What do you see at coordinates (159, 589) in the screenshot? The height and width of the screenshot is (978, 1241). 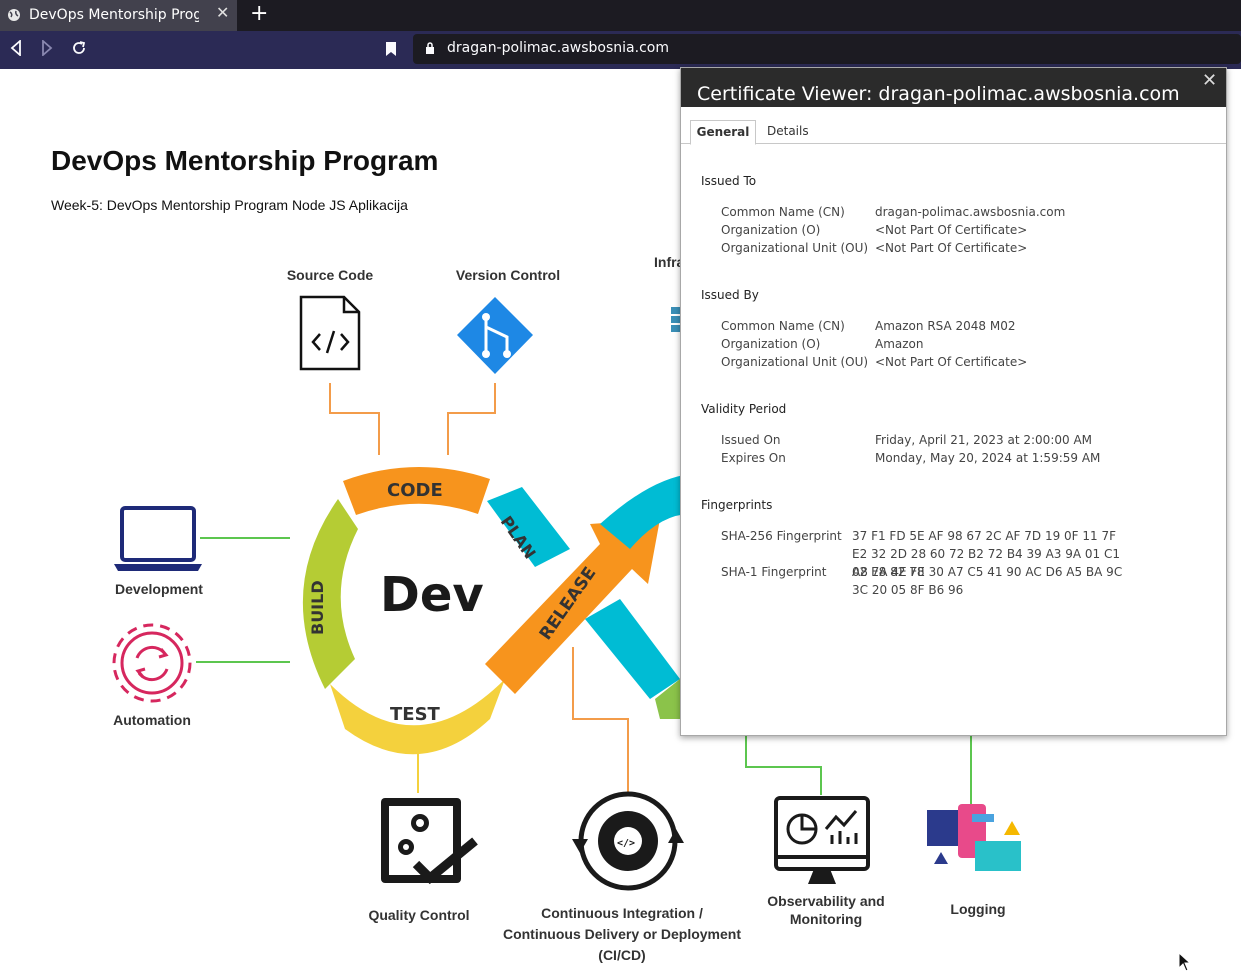 I see `development-label: Development` at bounding box center [159, 589].